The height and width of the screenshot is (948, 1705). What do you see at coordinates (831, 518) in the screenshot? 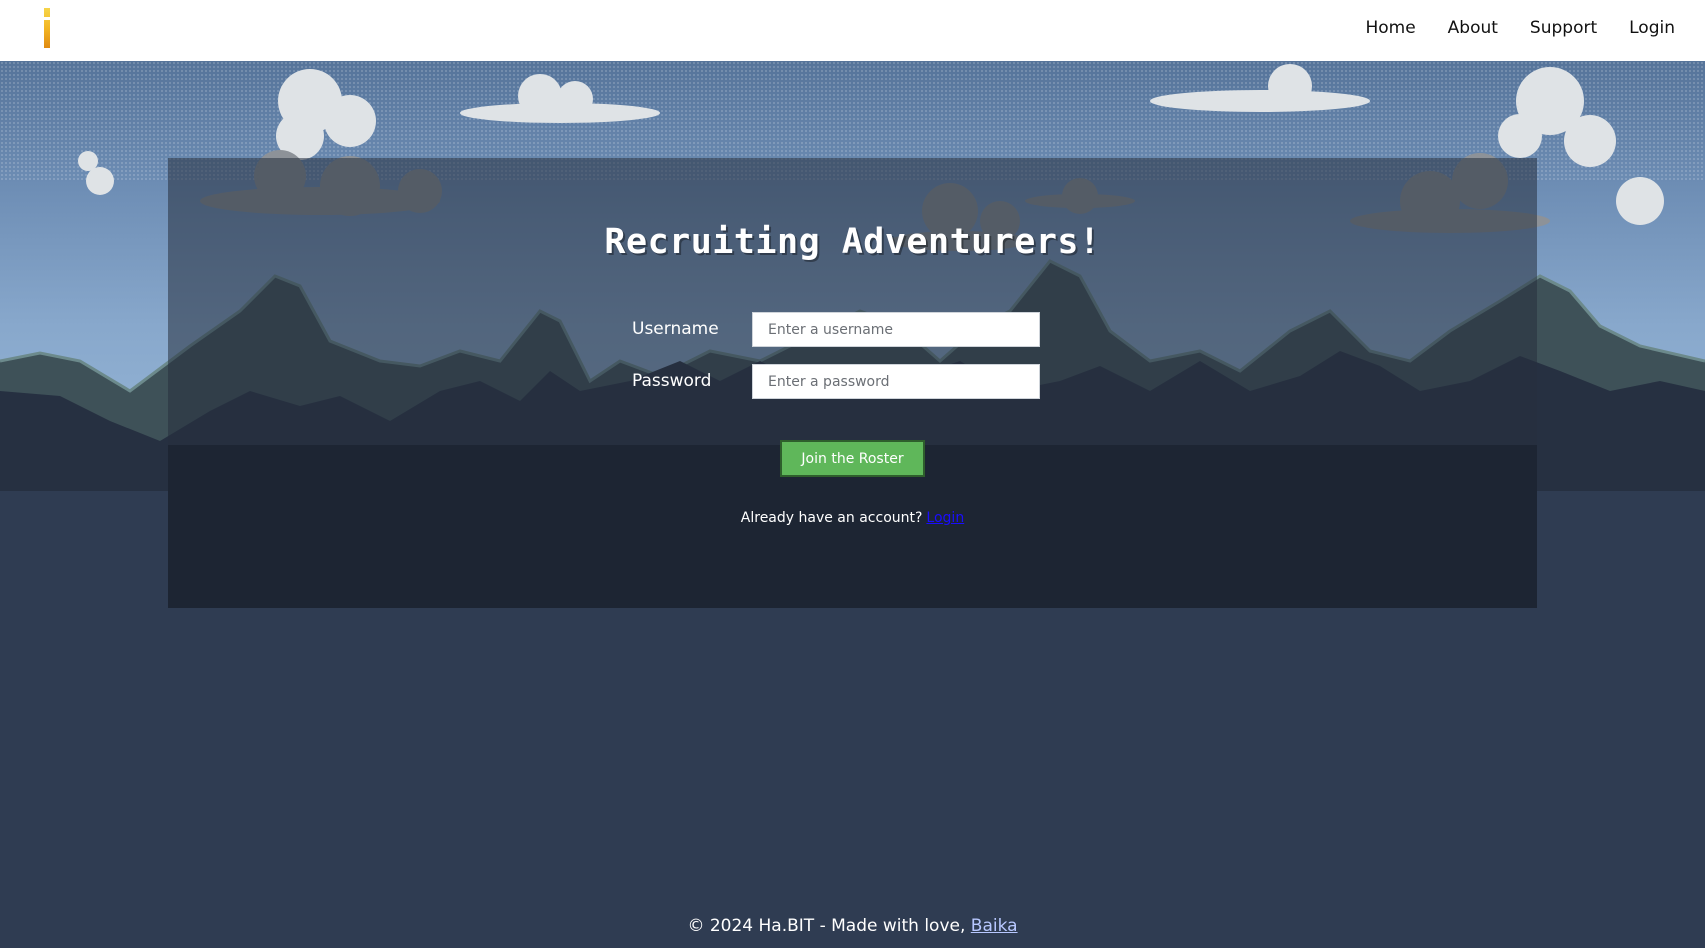
I see `already-have-account-label: Already have an account?` at bounding box center [831, 518].